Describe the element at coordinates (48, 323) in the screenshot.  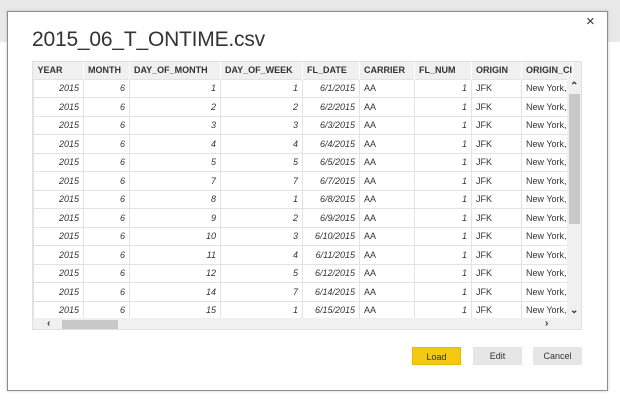
I see `scroll-left-icon: ‹` at that location.